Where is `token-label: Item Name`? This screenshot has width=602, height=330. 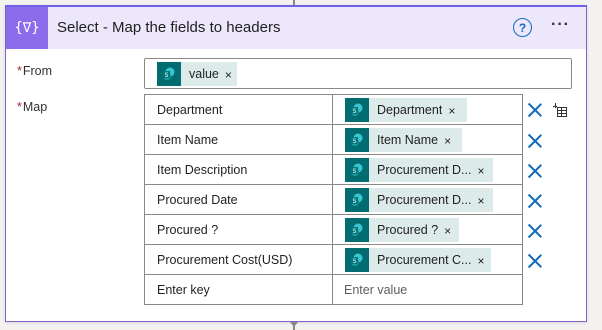
token-label: Item Name is located at coordinates (408, 140).